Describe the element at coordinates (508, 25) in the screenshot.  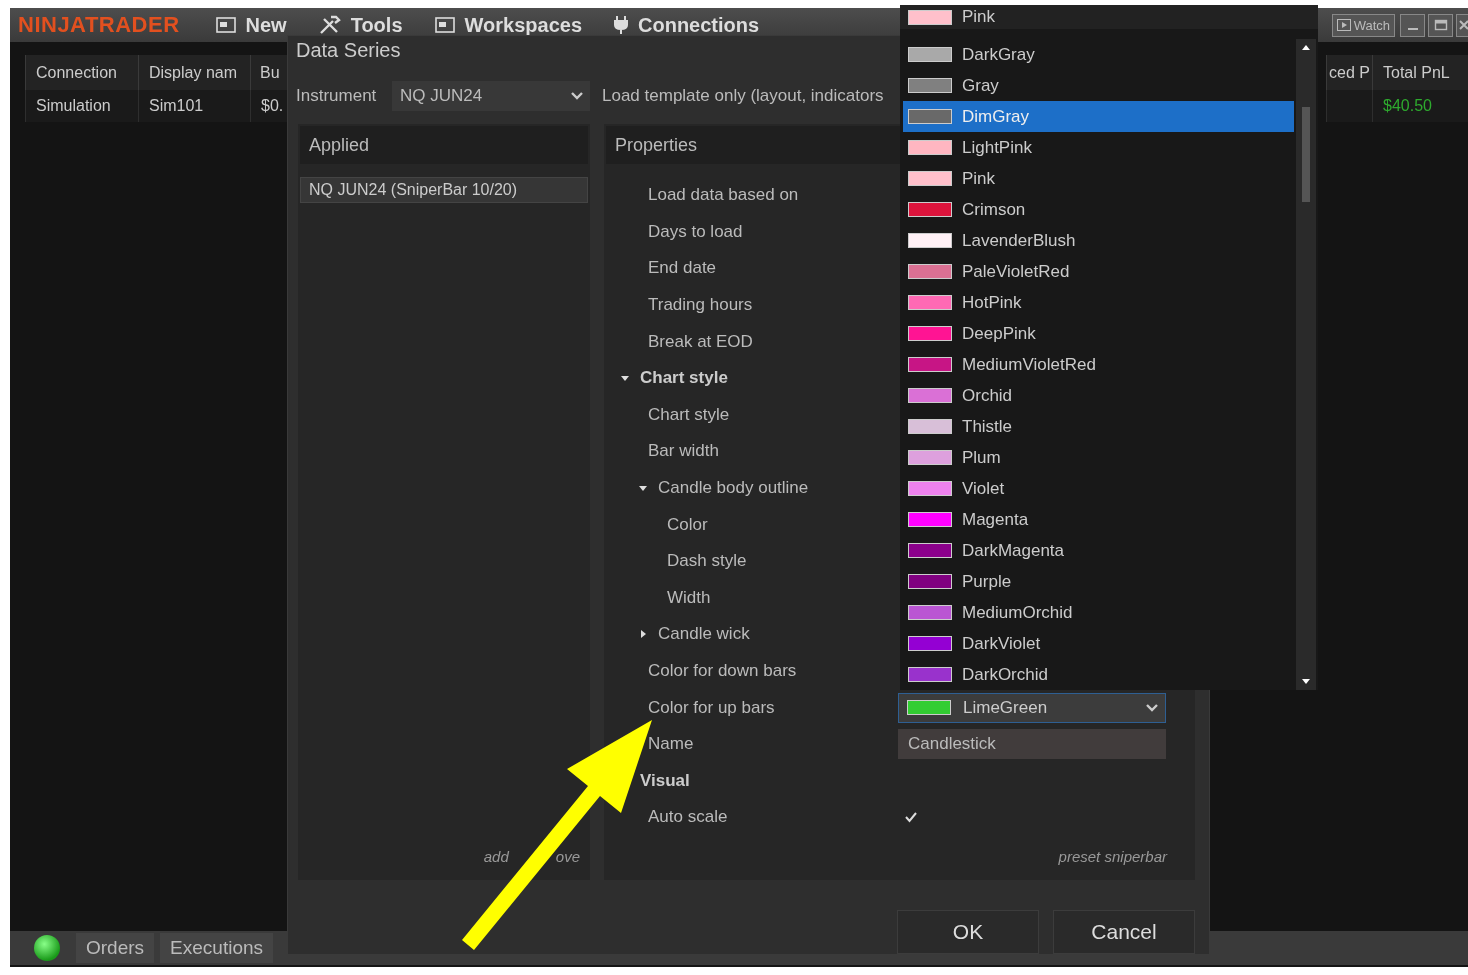
I see `menu-item: Workspaces` at that location.